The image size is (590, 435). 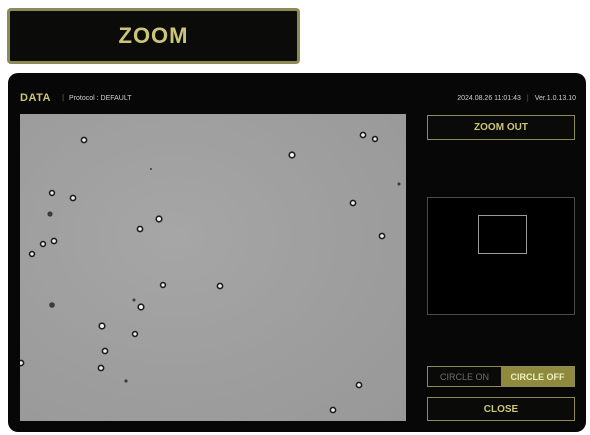 What do you see at coordinates (555, 98) in the screenshot?
I see `version-label: Ver.1.0.13.10` at bounding box center [555, 98].